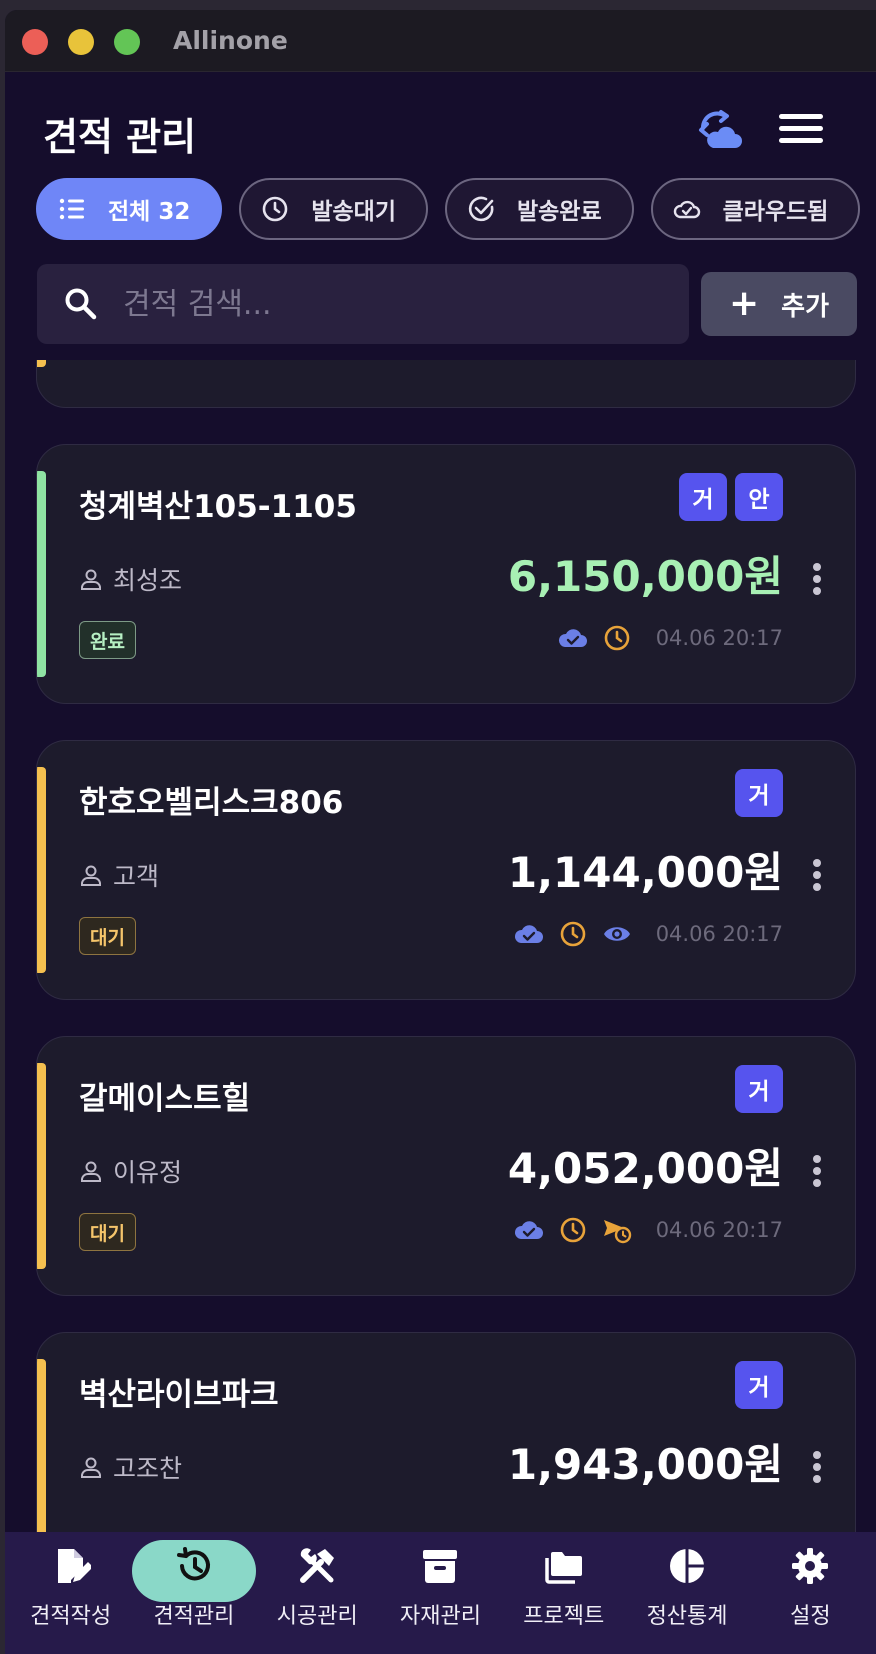 Image resolution: width=876 pixels, height=1654 pixels. What do you see at coordinates (687, 1593) in the screenshot?
I see `nav-item-settlement: 정산통계` at bounding box center [687, 1593].